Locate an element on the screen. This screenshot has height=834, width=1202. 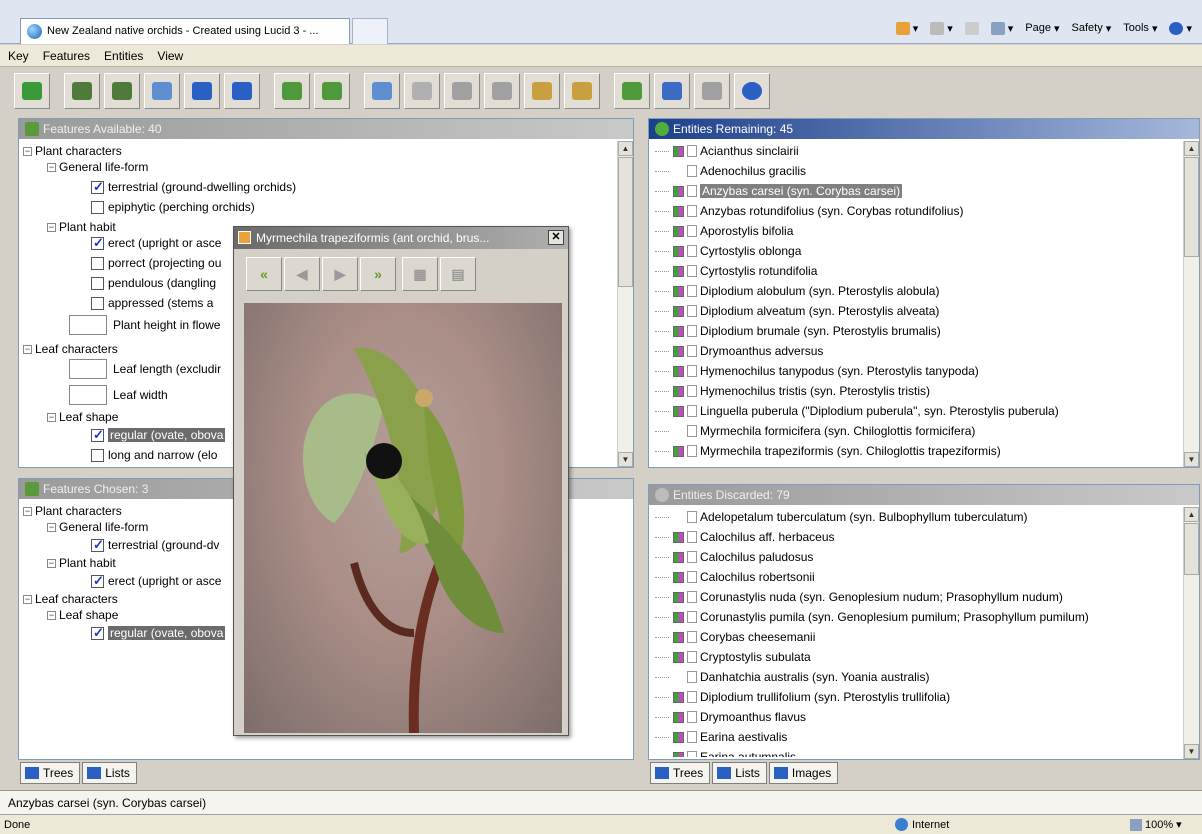
pointer-button is located at coordinates (382, 91).